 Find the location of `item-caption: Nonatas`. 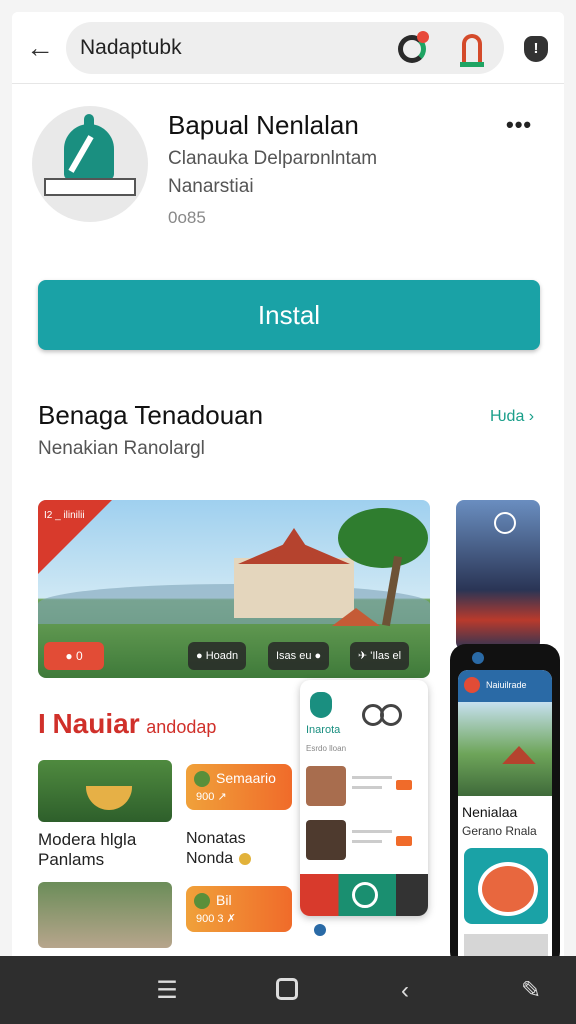

item-caption: Nonatas is located at coordinates (216, 838).